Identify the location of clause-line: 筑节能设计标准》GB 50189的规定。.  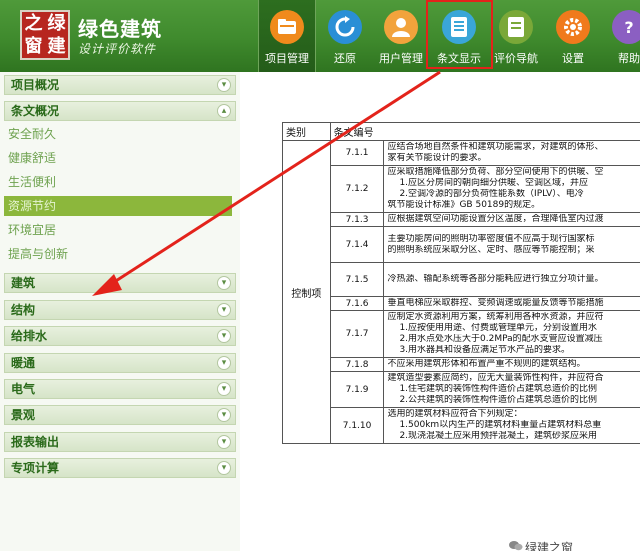
(464, 205).